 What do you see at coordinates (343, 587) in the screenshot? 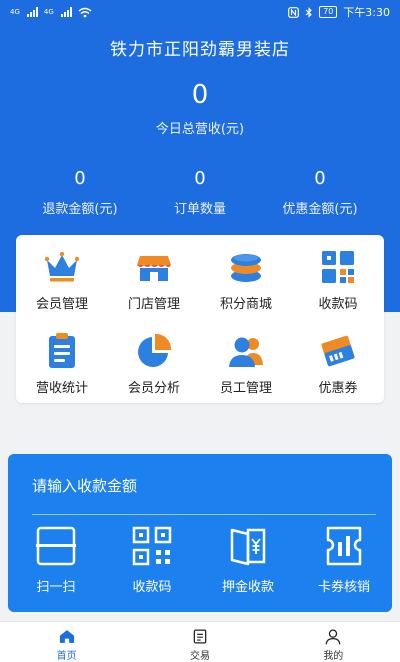
I see `action-label: 卡券核销` at bounding box center [343, 587].